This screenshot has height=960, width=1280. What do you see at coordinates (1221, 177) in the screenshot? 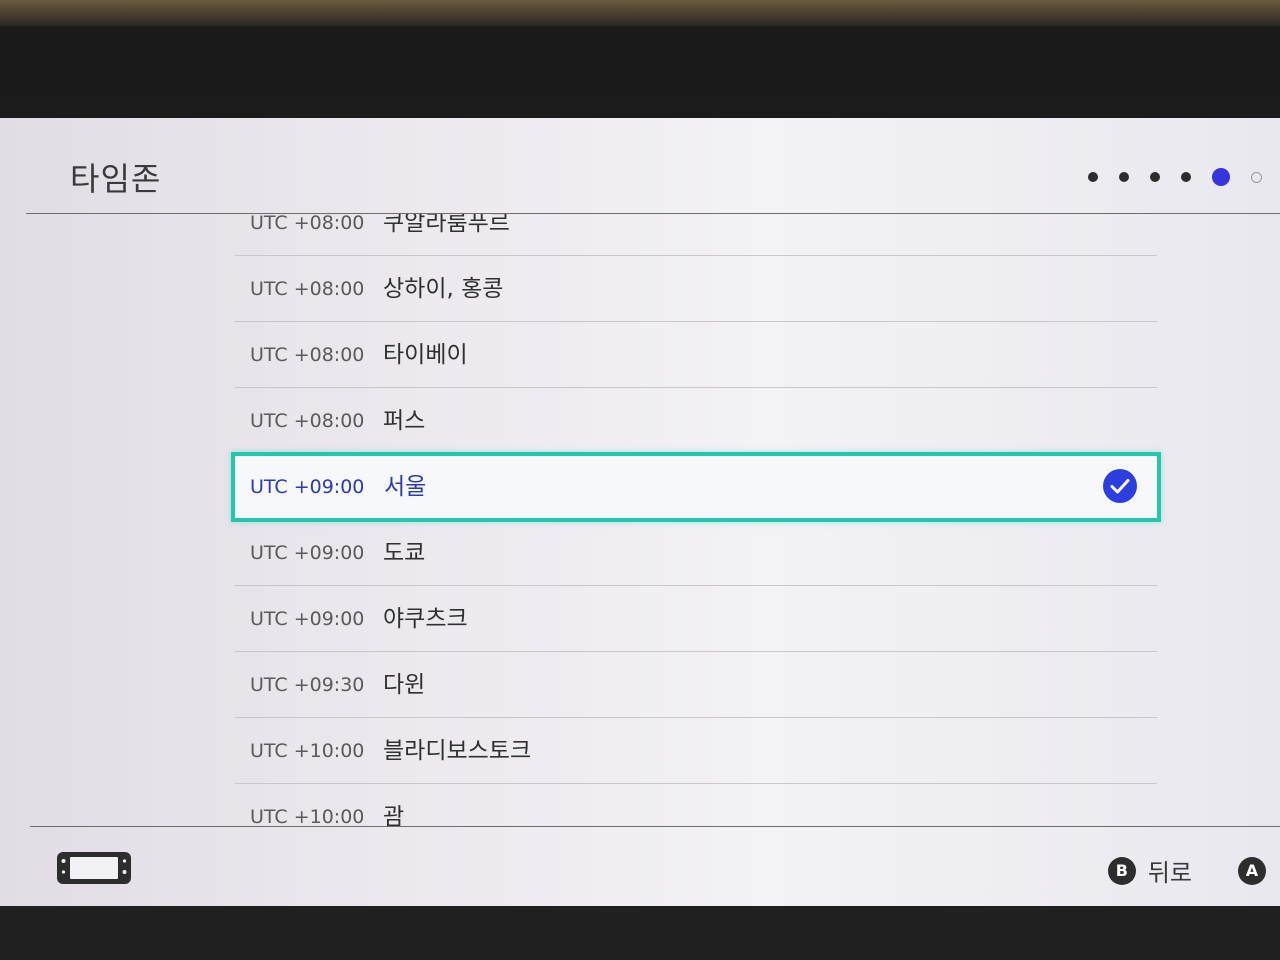
I see `page-dot-current` at bounding box center [1221, 177].